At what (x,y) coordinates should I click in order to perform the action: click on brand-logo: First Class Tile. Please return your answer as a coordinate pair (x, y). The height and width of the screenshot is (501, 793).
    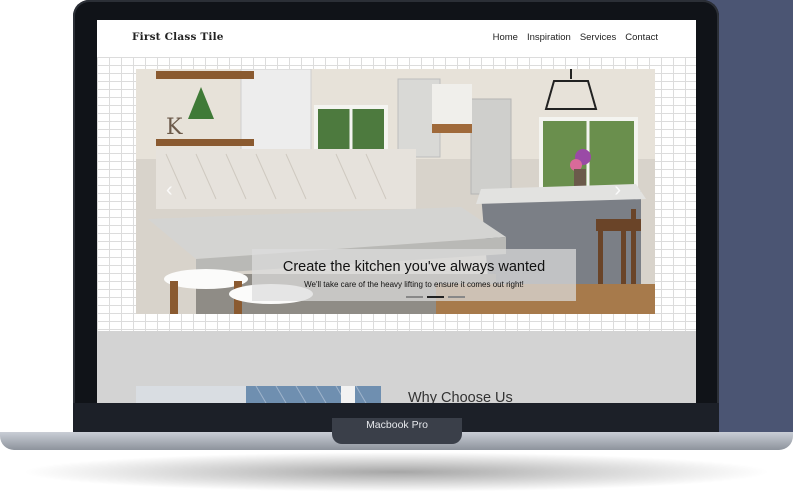
    Looking at the image, I should click on (178, 37).